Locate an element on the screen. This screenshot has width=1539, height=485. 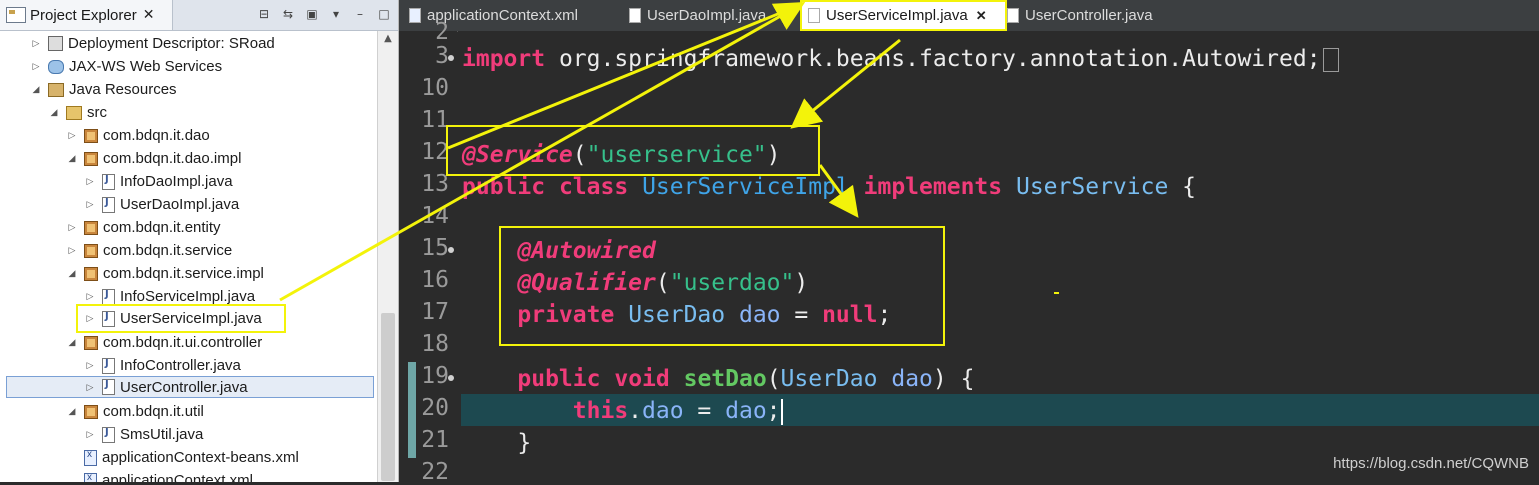
brace: } is located at coordinates (524, 443).